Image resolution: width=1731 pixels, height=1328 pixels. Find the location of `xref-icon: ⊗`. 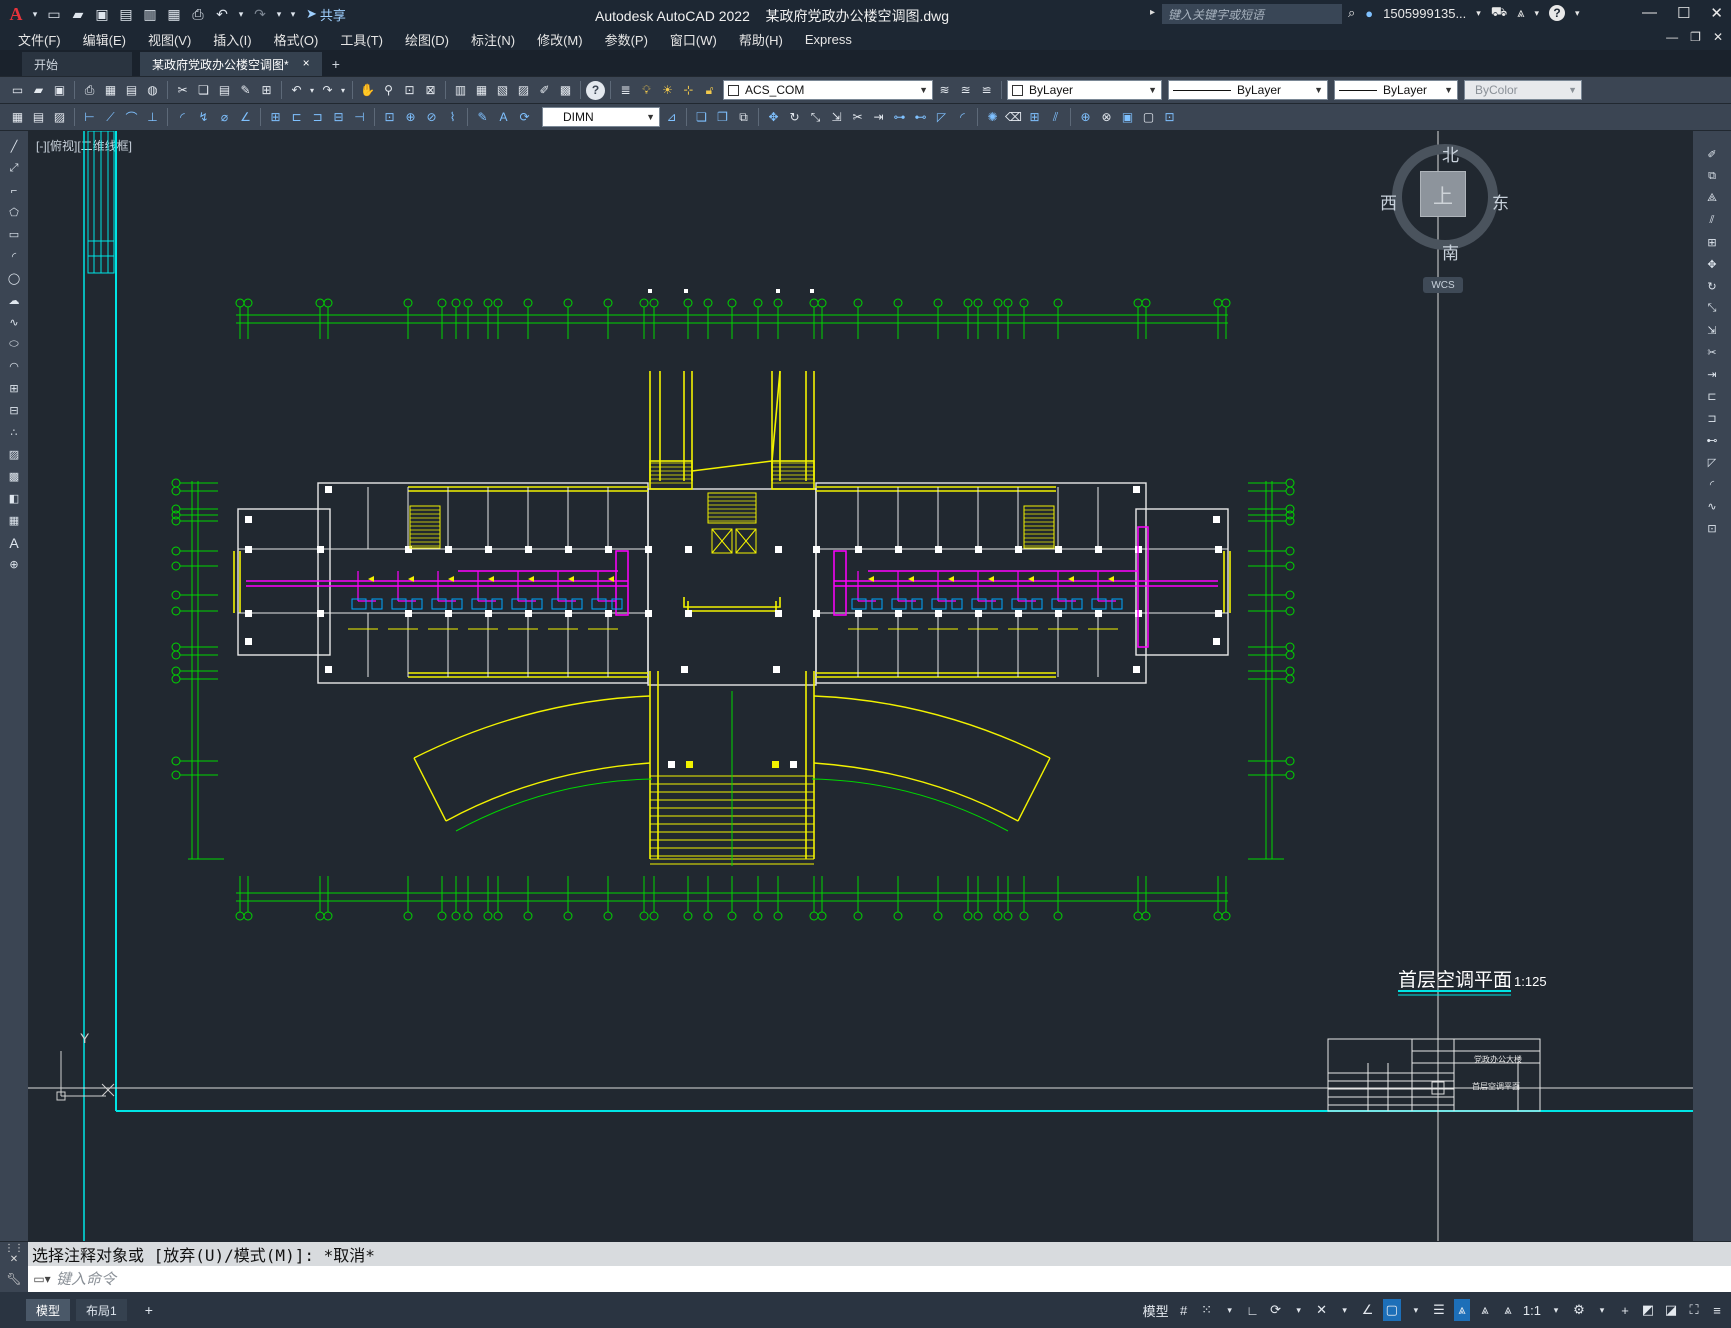

xref-icon: ⊗ is located at coordinates (1106, 117).